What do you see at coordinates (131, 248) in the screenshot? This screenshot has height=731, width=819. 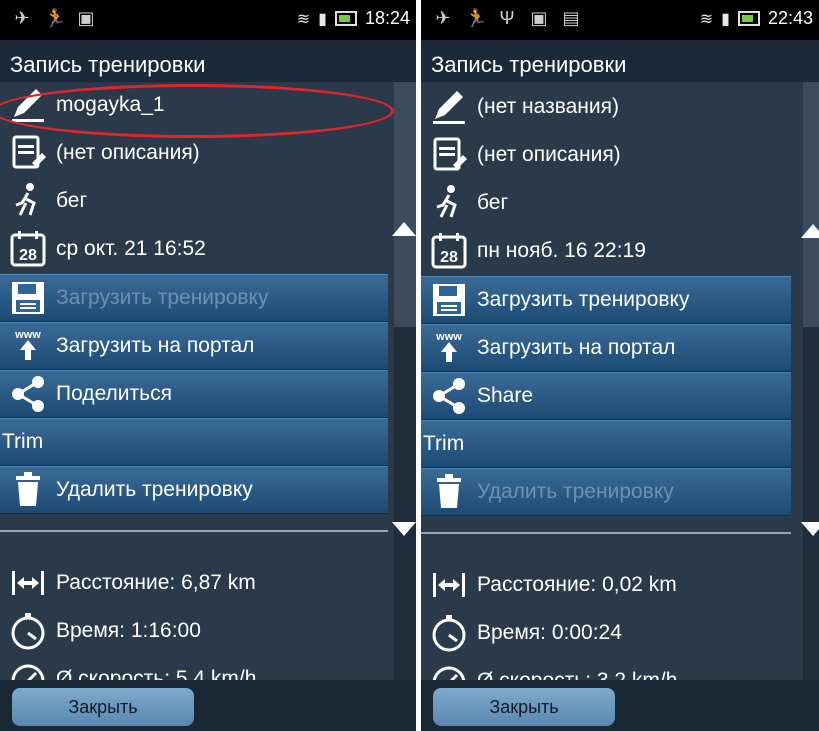 I see `start-time: ср окт. 21 16:52` at bounding box center [131, 248].